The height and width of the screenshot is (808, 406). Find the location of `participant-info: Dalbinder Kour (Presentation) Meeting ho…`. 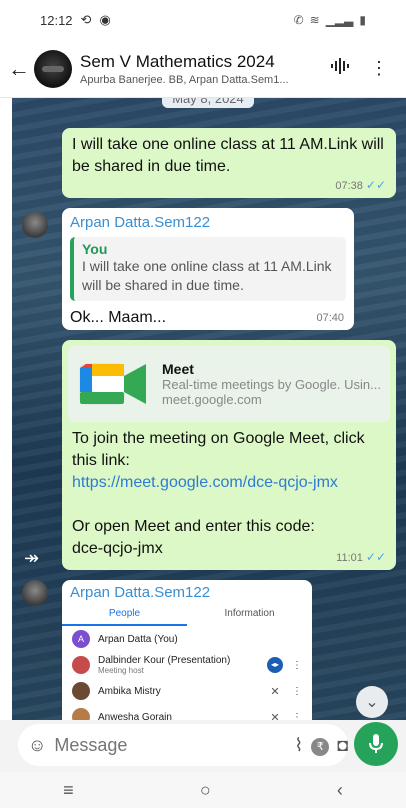

participant-info: Dalbinder Kour (Presentation) Meeting ho… is located at coordinates (178, 665).